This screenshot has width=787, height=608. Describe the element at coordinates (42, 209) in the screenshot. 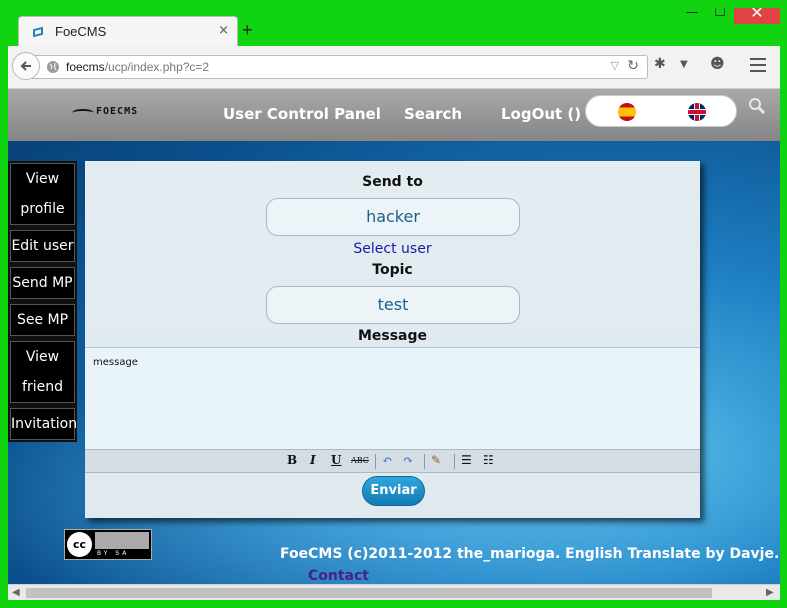

I see `sidebar-item-label: profile` at that location.